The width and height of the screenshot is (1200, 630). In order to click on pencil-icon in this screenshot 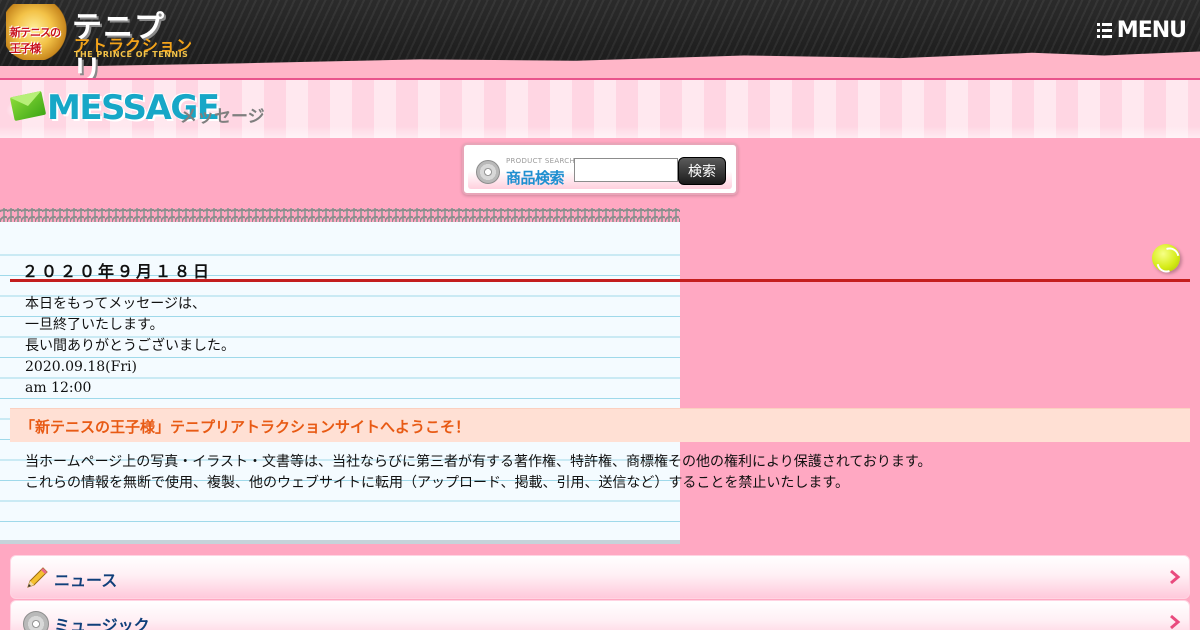, I will do `click(37, 577)`.